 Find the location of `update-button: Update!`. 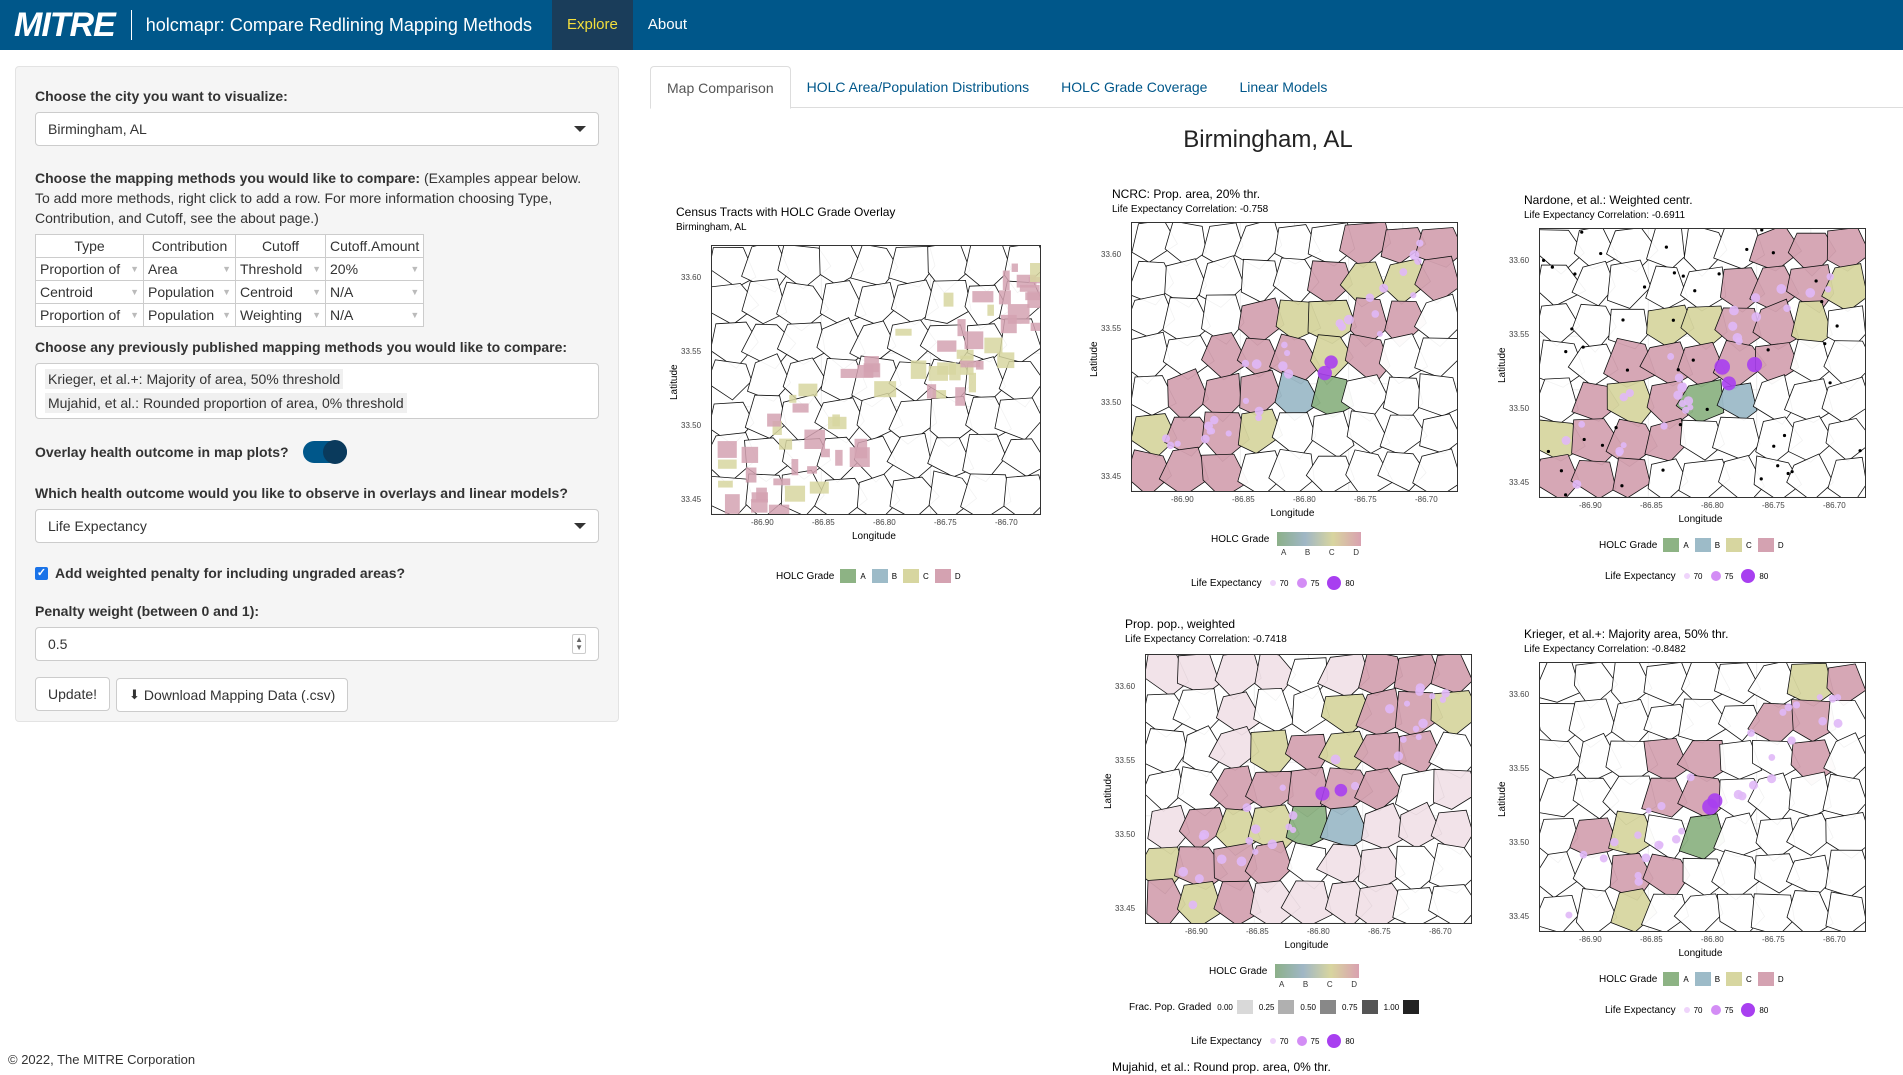

update-button: Update! is located at coordinates (73, 694).